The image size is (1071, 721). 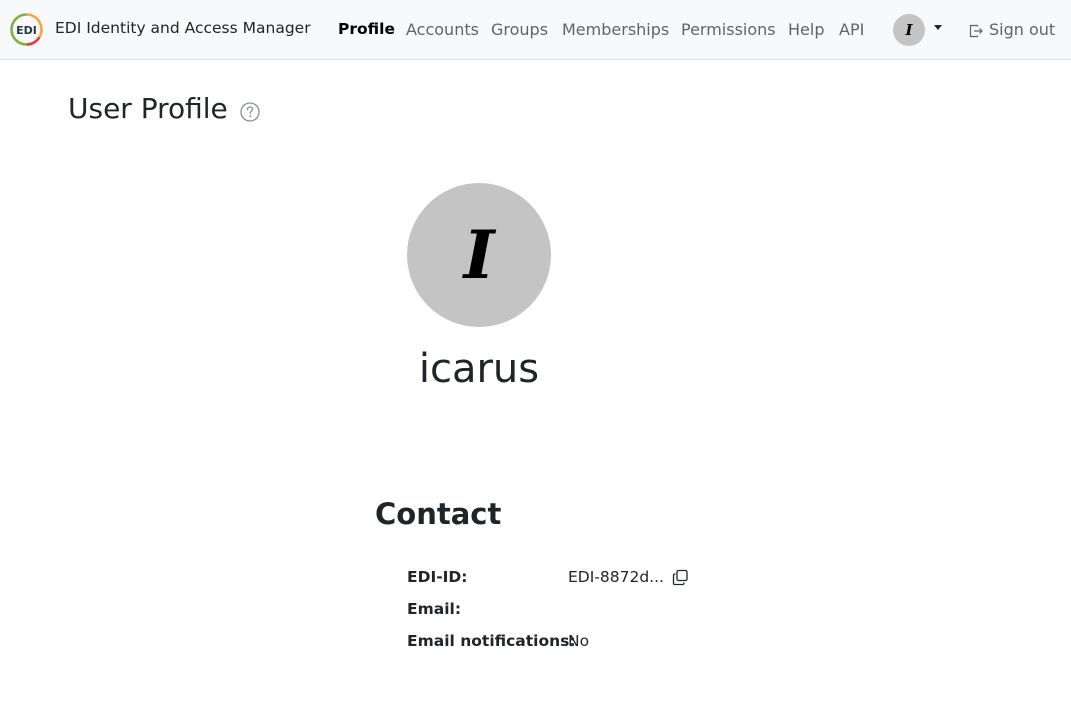 I want to click on nav-permissions: Permissions, so click(x=728, y=29).